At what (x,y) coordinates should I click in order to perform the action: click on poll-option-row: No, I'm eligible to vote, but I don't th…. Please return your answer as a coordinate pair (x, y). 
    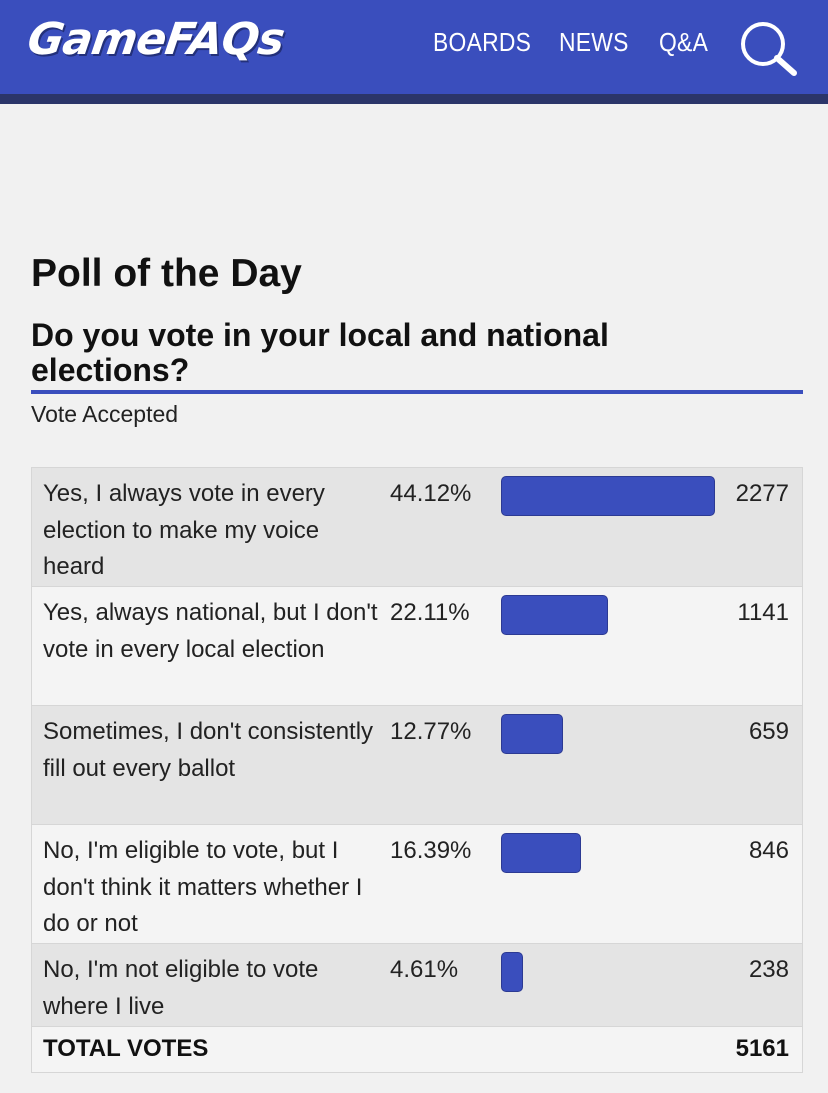
    Looking at the image, I should click on (417, 884).